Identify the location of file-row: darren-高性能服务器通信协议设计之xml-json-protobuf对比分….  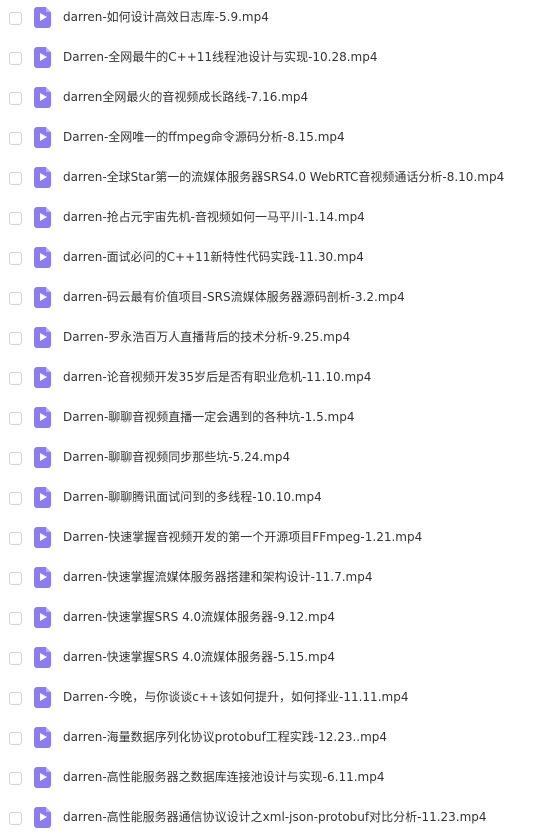
(268, 820).